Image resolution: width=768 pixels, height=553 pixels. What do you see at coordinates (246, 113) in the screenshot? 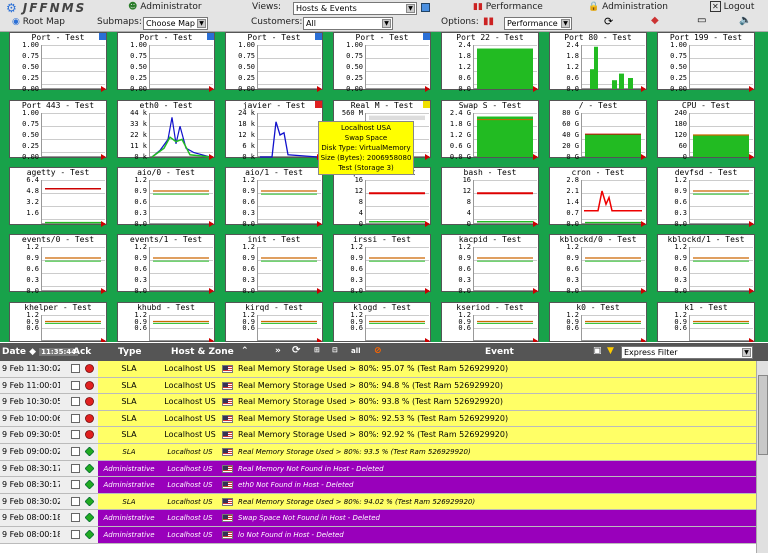
I see `y-tick-label: 24 k` at bounding box center [246, 113].